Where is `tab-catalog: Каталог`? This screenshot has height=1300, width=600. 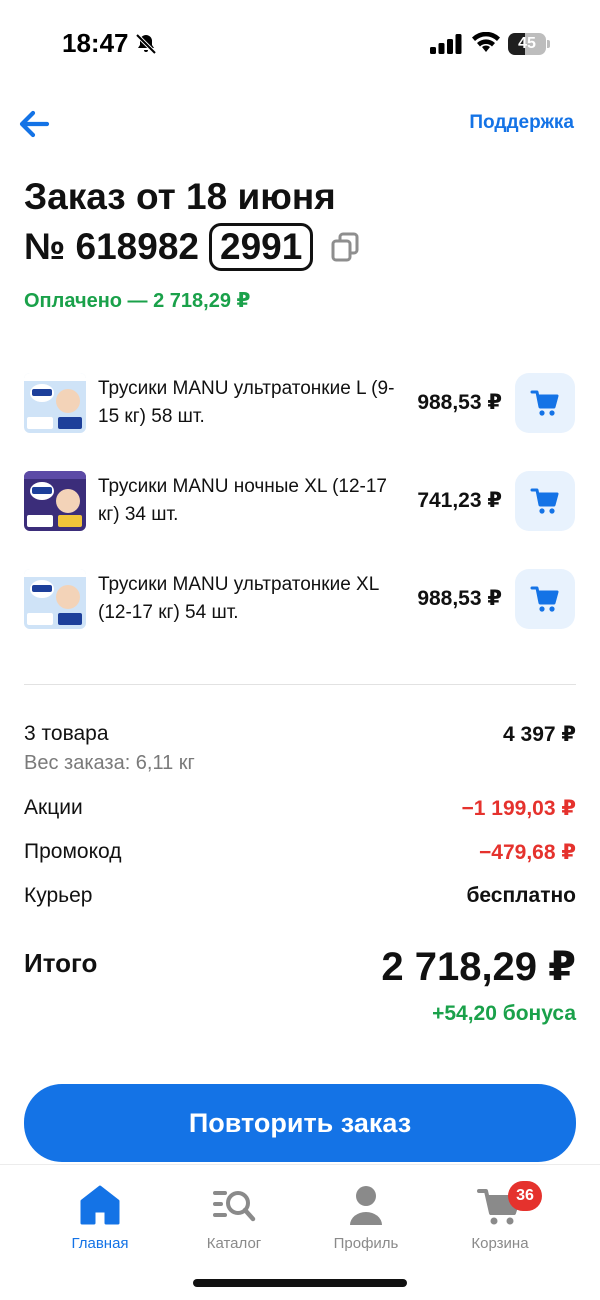 tab-catalog: Каталог is located at coordinates (234, 1217).